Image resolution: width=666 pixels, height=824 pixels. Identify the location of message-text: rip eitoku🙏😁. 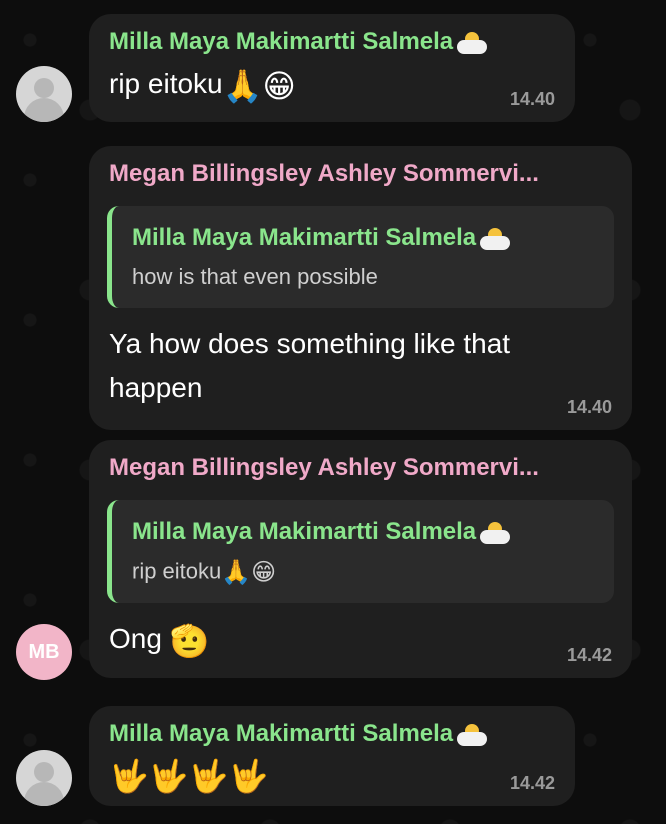
(333, 85).